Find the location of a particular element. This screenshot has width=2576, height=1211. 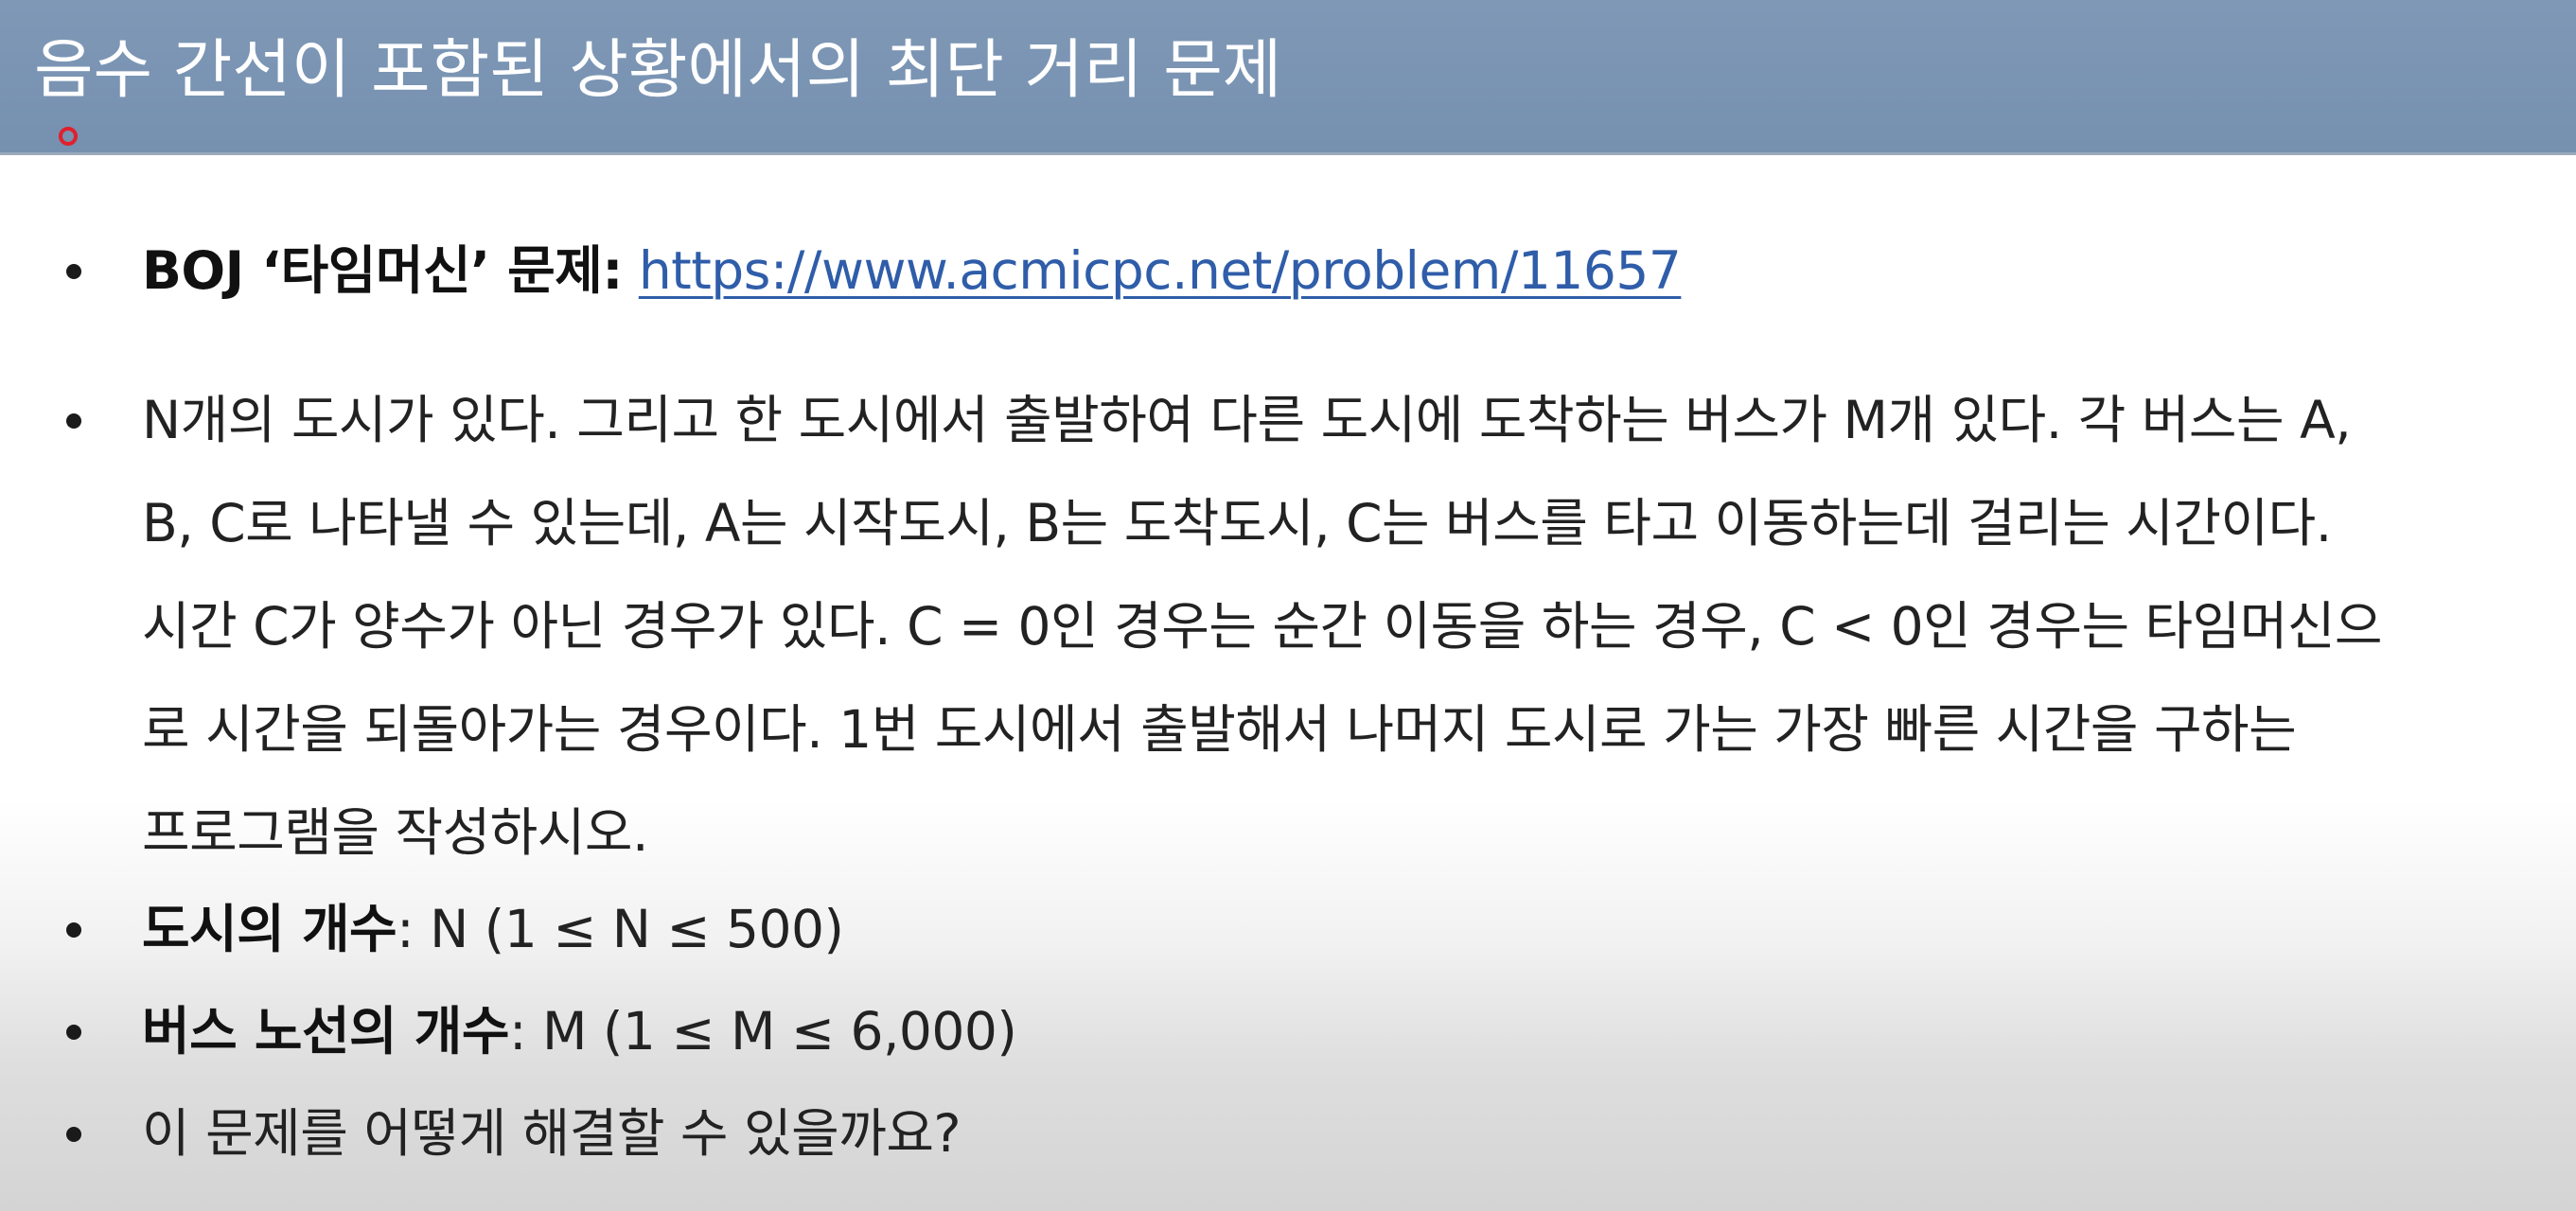

city-count-value: : N (1 ≤ N ≤ 500) is located at coordinates (620, 929).